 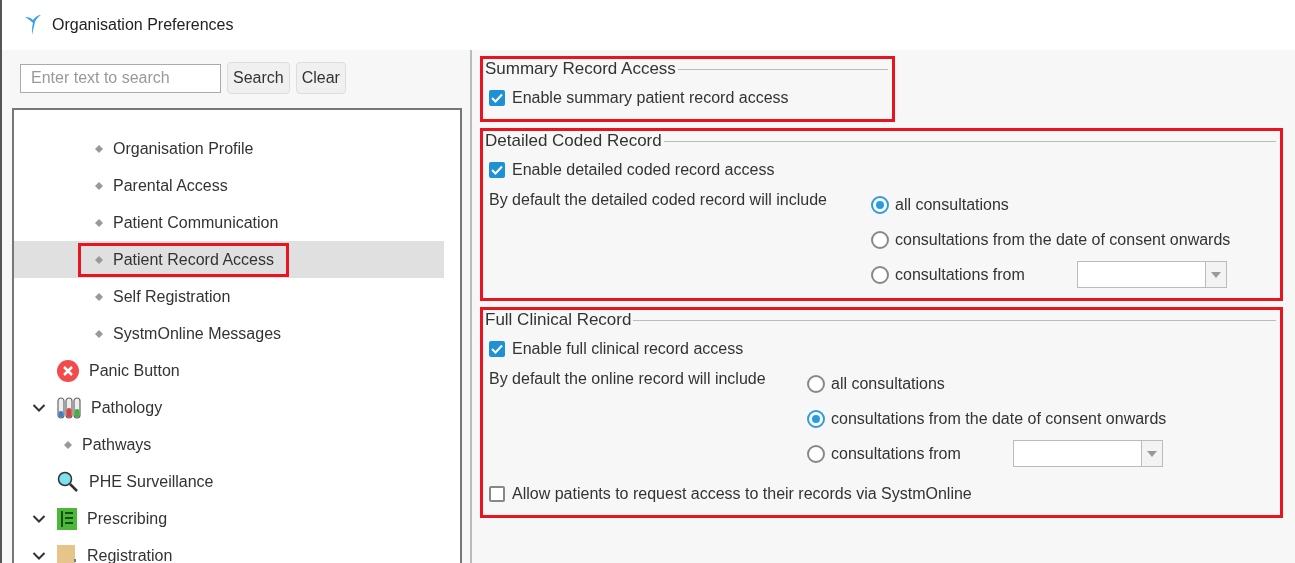 What do you see at coordinates (229, 407) in the screenshot?
I see `tree-item: Pathology` at bounding box center [229, 407].